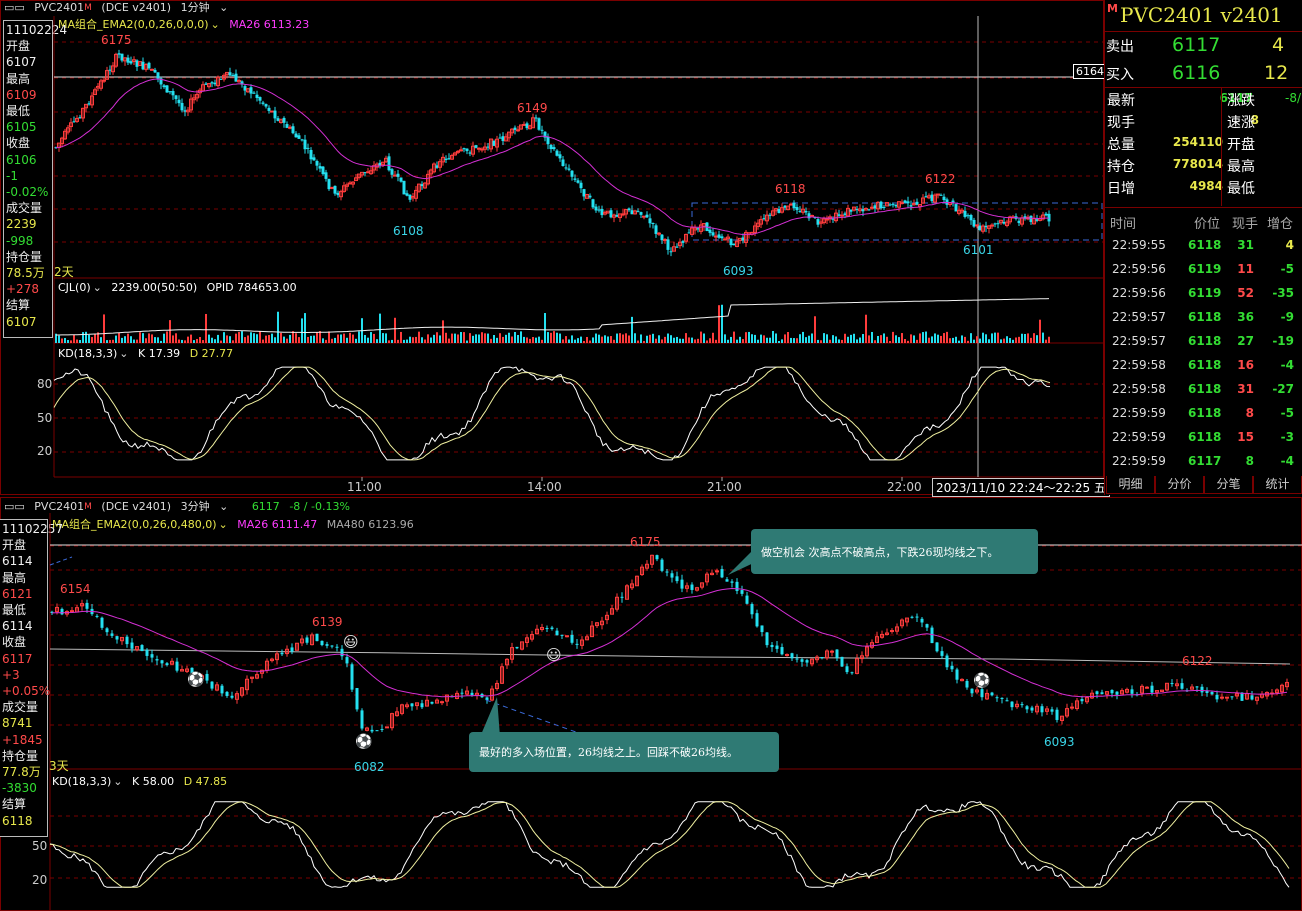 This screenshot has width=1302, height=911. I want to click on tick-cell: 36, so click(1245, 317).